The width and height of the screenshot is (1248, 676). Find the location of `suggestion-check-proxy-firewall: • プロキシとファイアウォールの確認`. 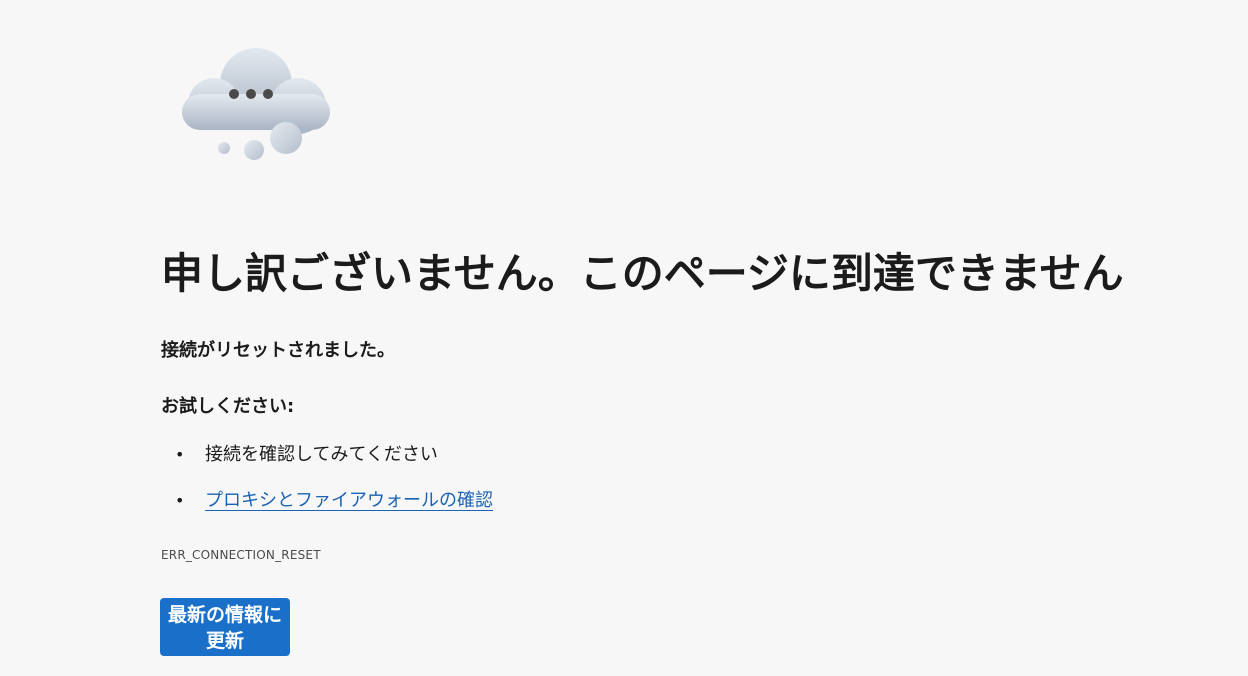

suggestion-check-proxy-firewall: • プロキシとファイアウォールの確認 is located at coordinates (327, 501).